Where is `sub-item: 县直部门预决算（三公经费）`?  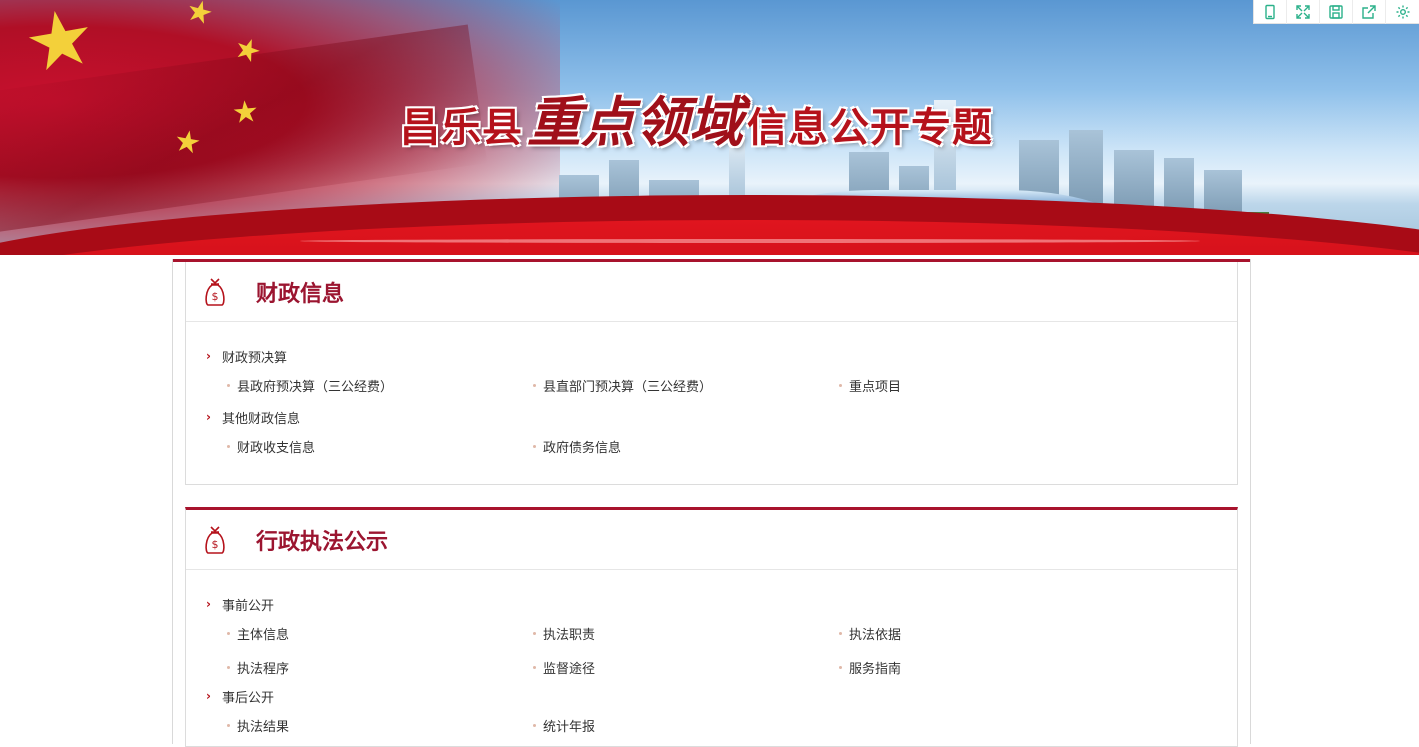 sub-item: 县直部门预决算（三公经费） is located at coordinates (686, 385).